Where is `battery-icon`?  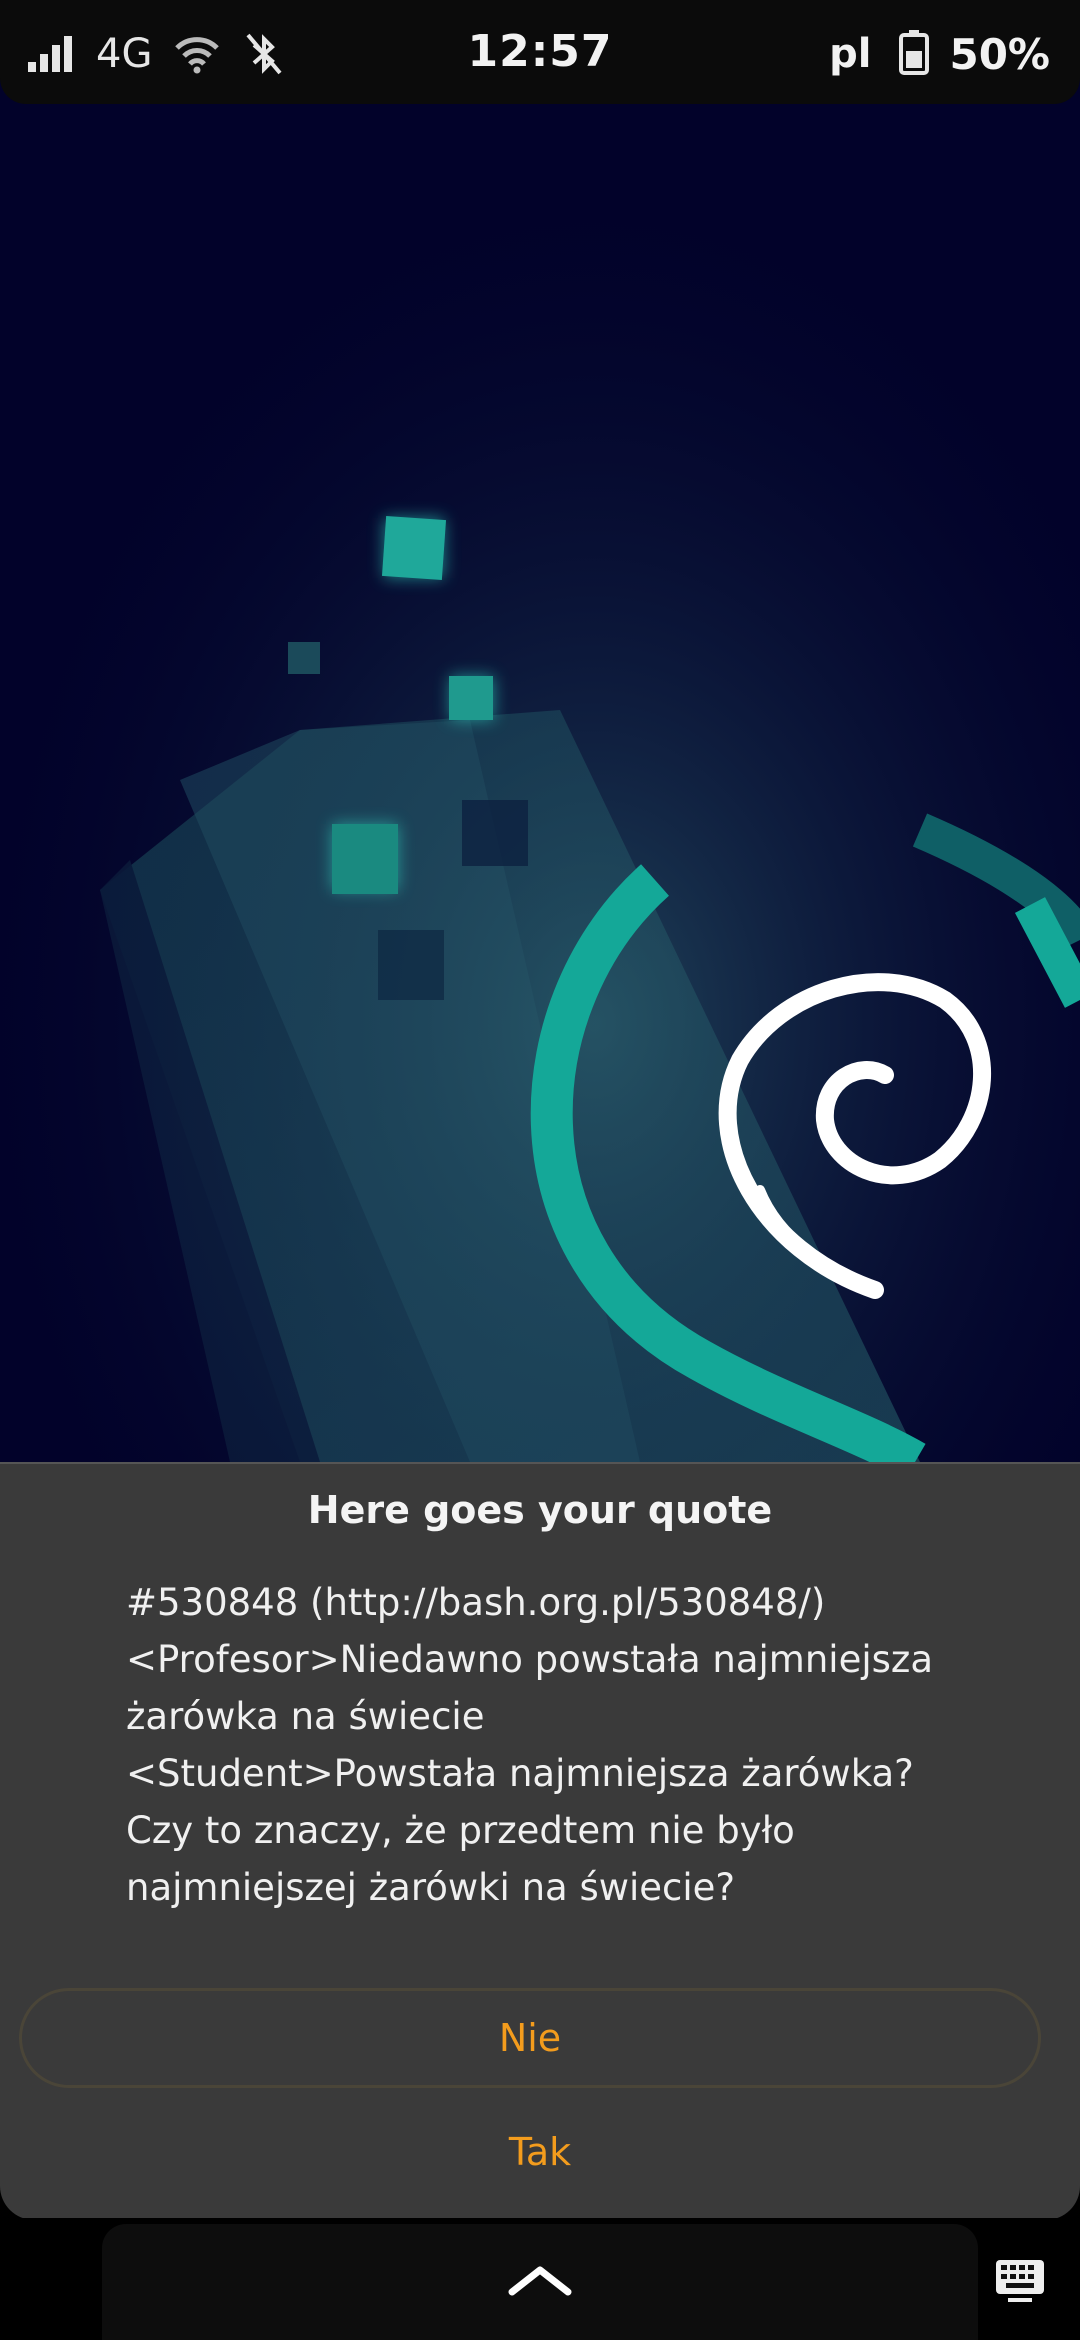
battery-icon is located at coordinates (914, 54).